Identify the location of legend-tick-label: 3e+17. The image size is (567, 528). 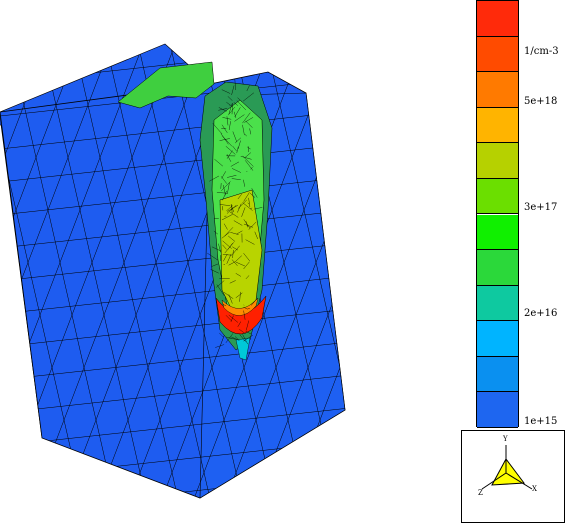
(540, 208).